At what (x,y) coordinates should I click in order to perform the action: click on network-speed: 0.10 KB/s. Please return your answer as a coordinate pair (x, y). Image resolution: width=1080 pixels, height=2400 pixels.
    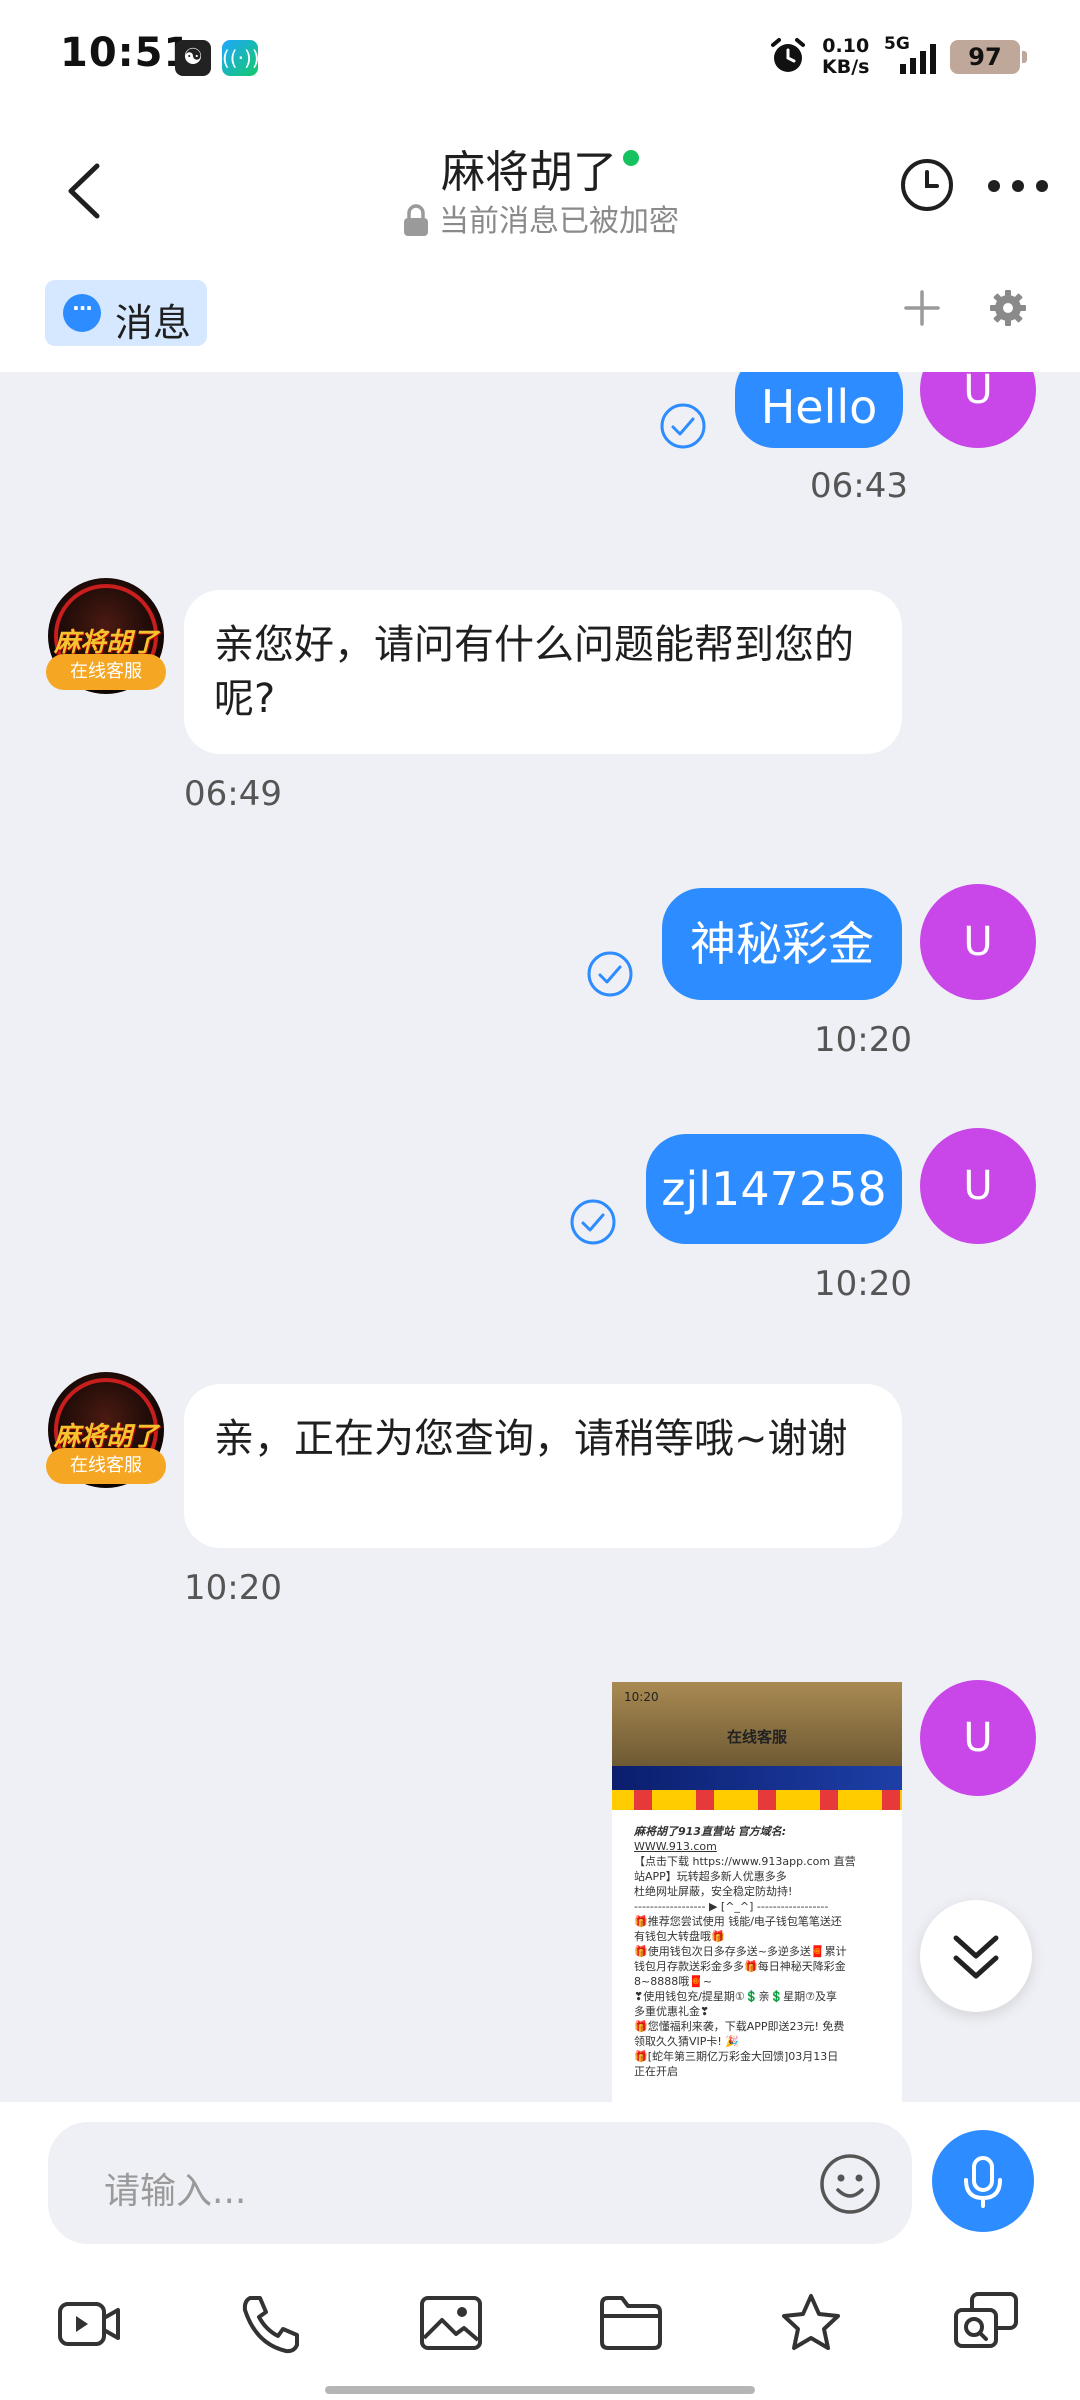
    Looking at the image, I should click on (845, 57).